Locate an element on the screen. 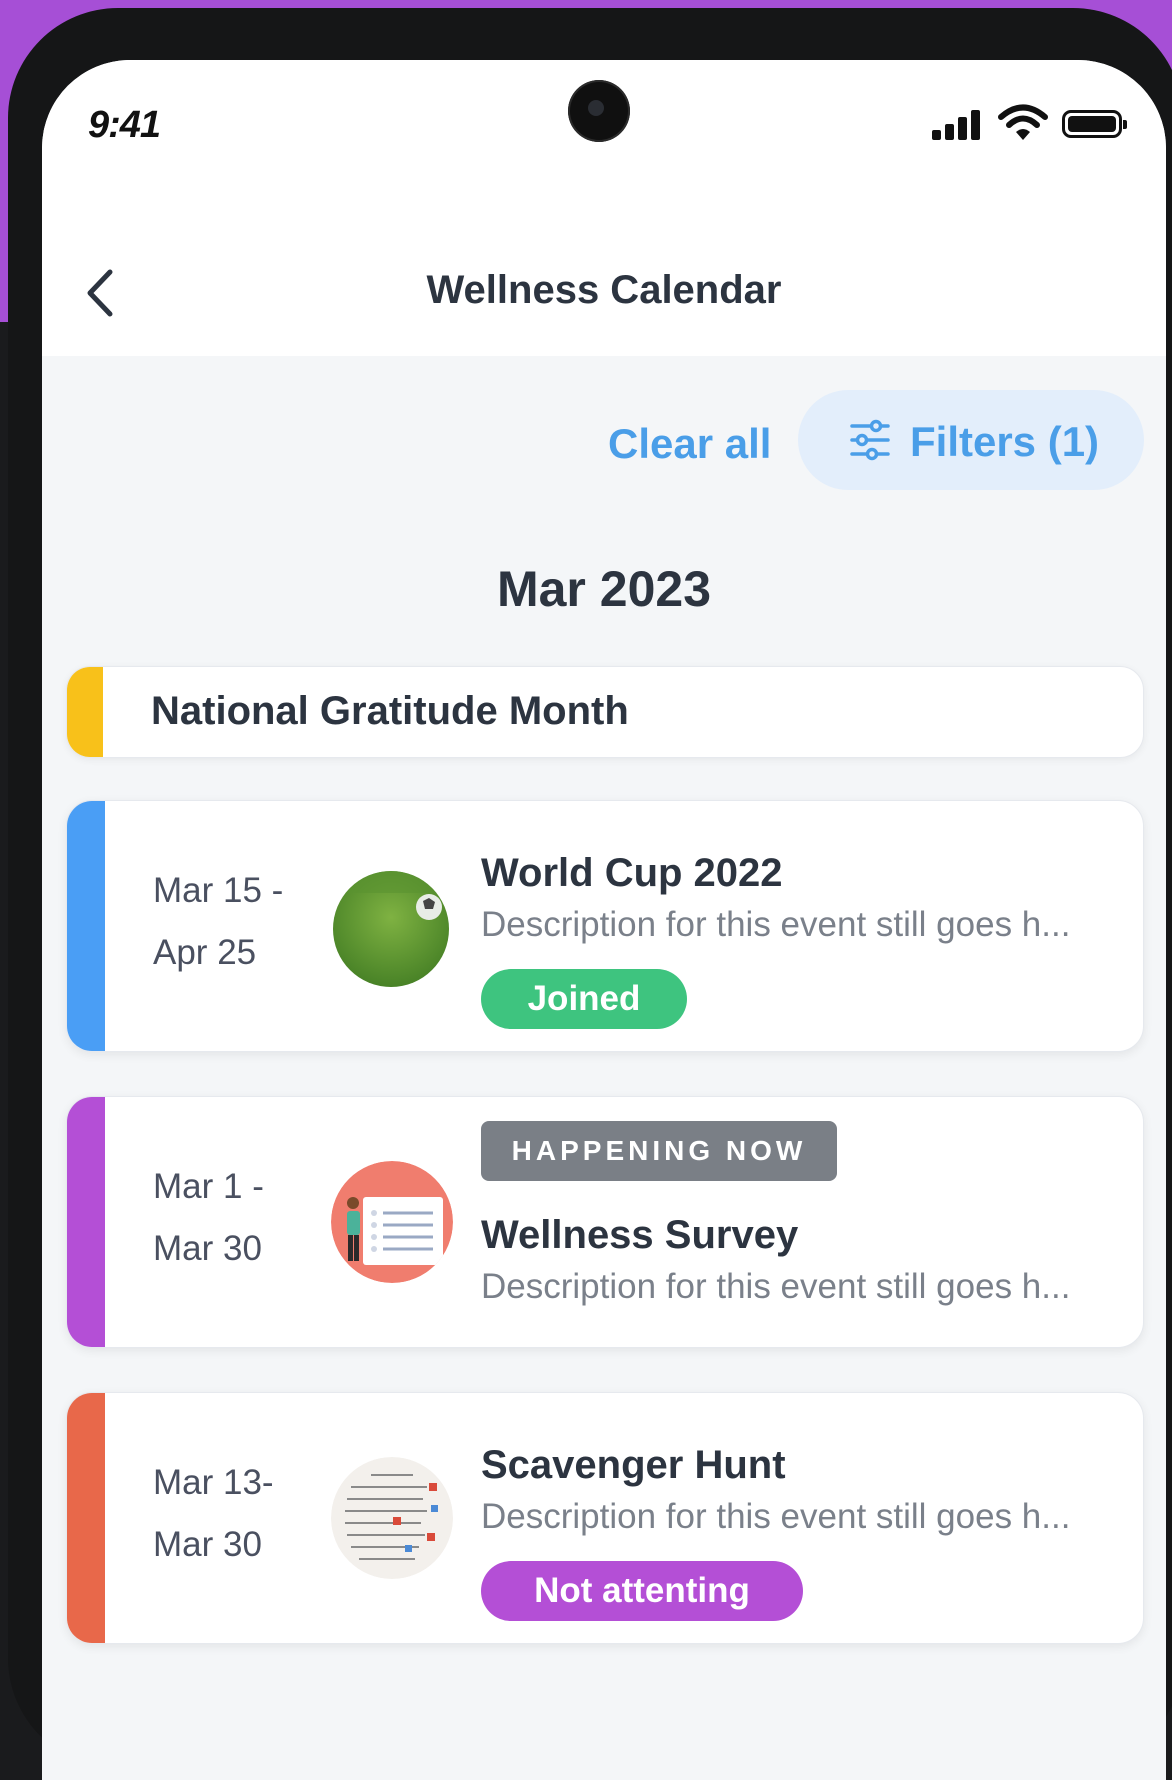 The width and height of the screenshot is (1172, 1780). status-icons is located at coordinates (1032, 124).